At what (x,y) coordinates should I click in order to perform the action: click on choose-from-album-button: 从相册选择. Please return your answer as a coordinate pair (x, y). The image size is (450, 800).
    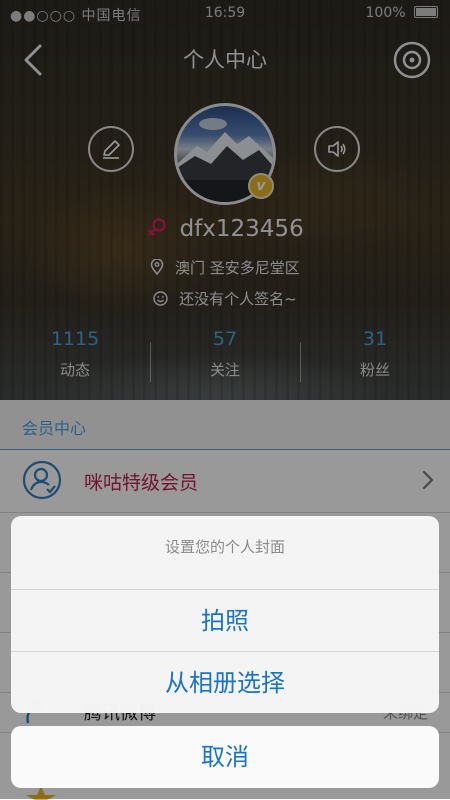
    Looking at the image, I should click on (225, 682).